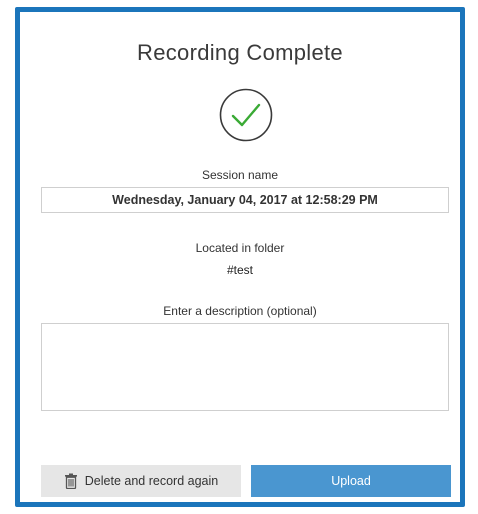 This screenshot has height=514, width=478. What do you see at coordinates (310, 1) in the screenshot?
I see `clipped-top-text` at bounding box center [310, 1].